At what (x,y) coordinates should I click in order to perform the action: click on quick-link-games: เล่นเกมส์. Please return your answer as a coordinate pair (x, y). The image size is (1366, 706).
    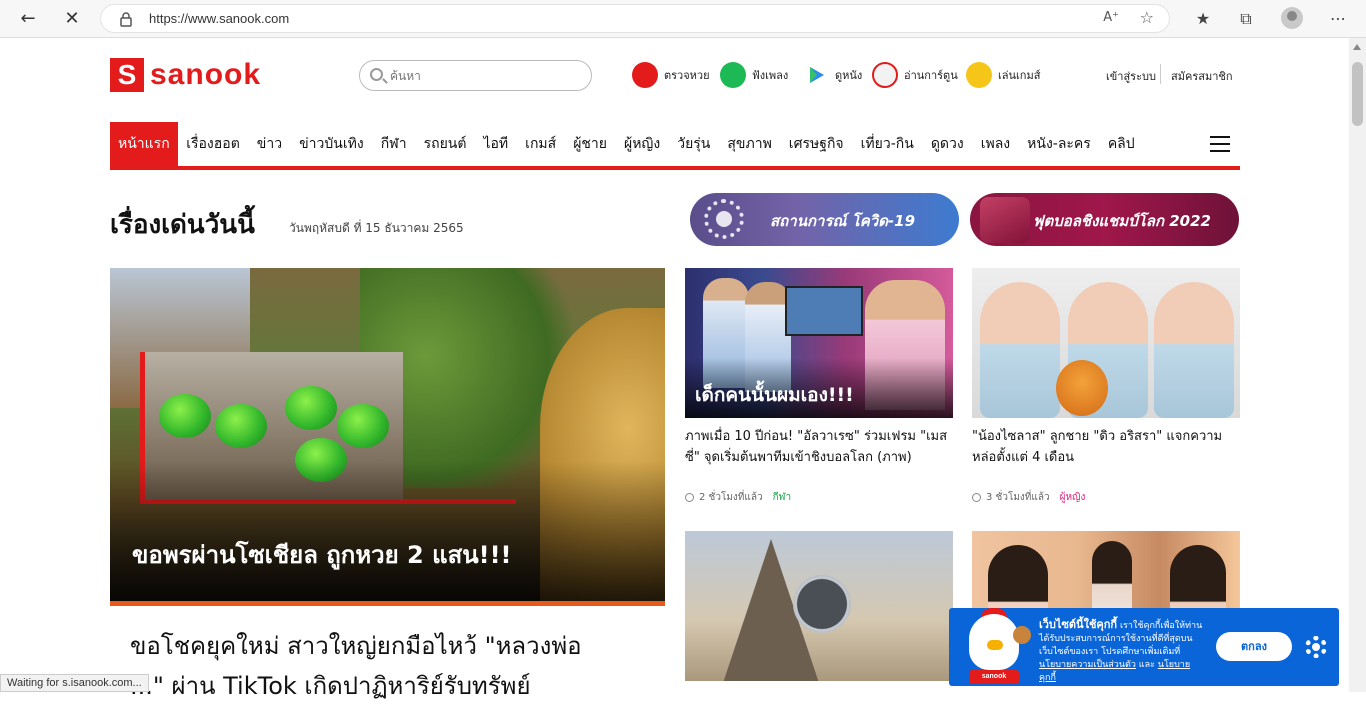
    Looking at the image, I should click on (1003, 75).